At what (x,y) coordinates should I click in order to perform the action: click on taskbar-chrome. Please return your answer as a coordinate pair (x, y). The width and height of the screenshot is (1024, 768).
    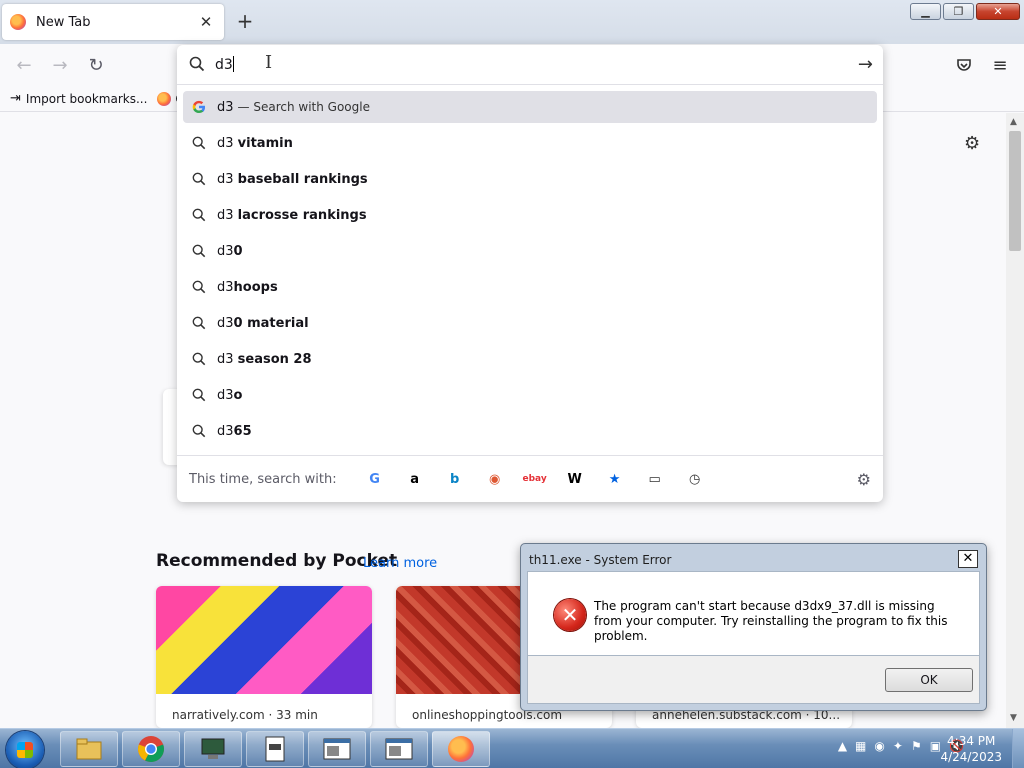
    Looking at the image, I should click on (151, 749).